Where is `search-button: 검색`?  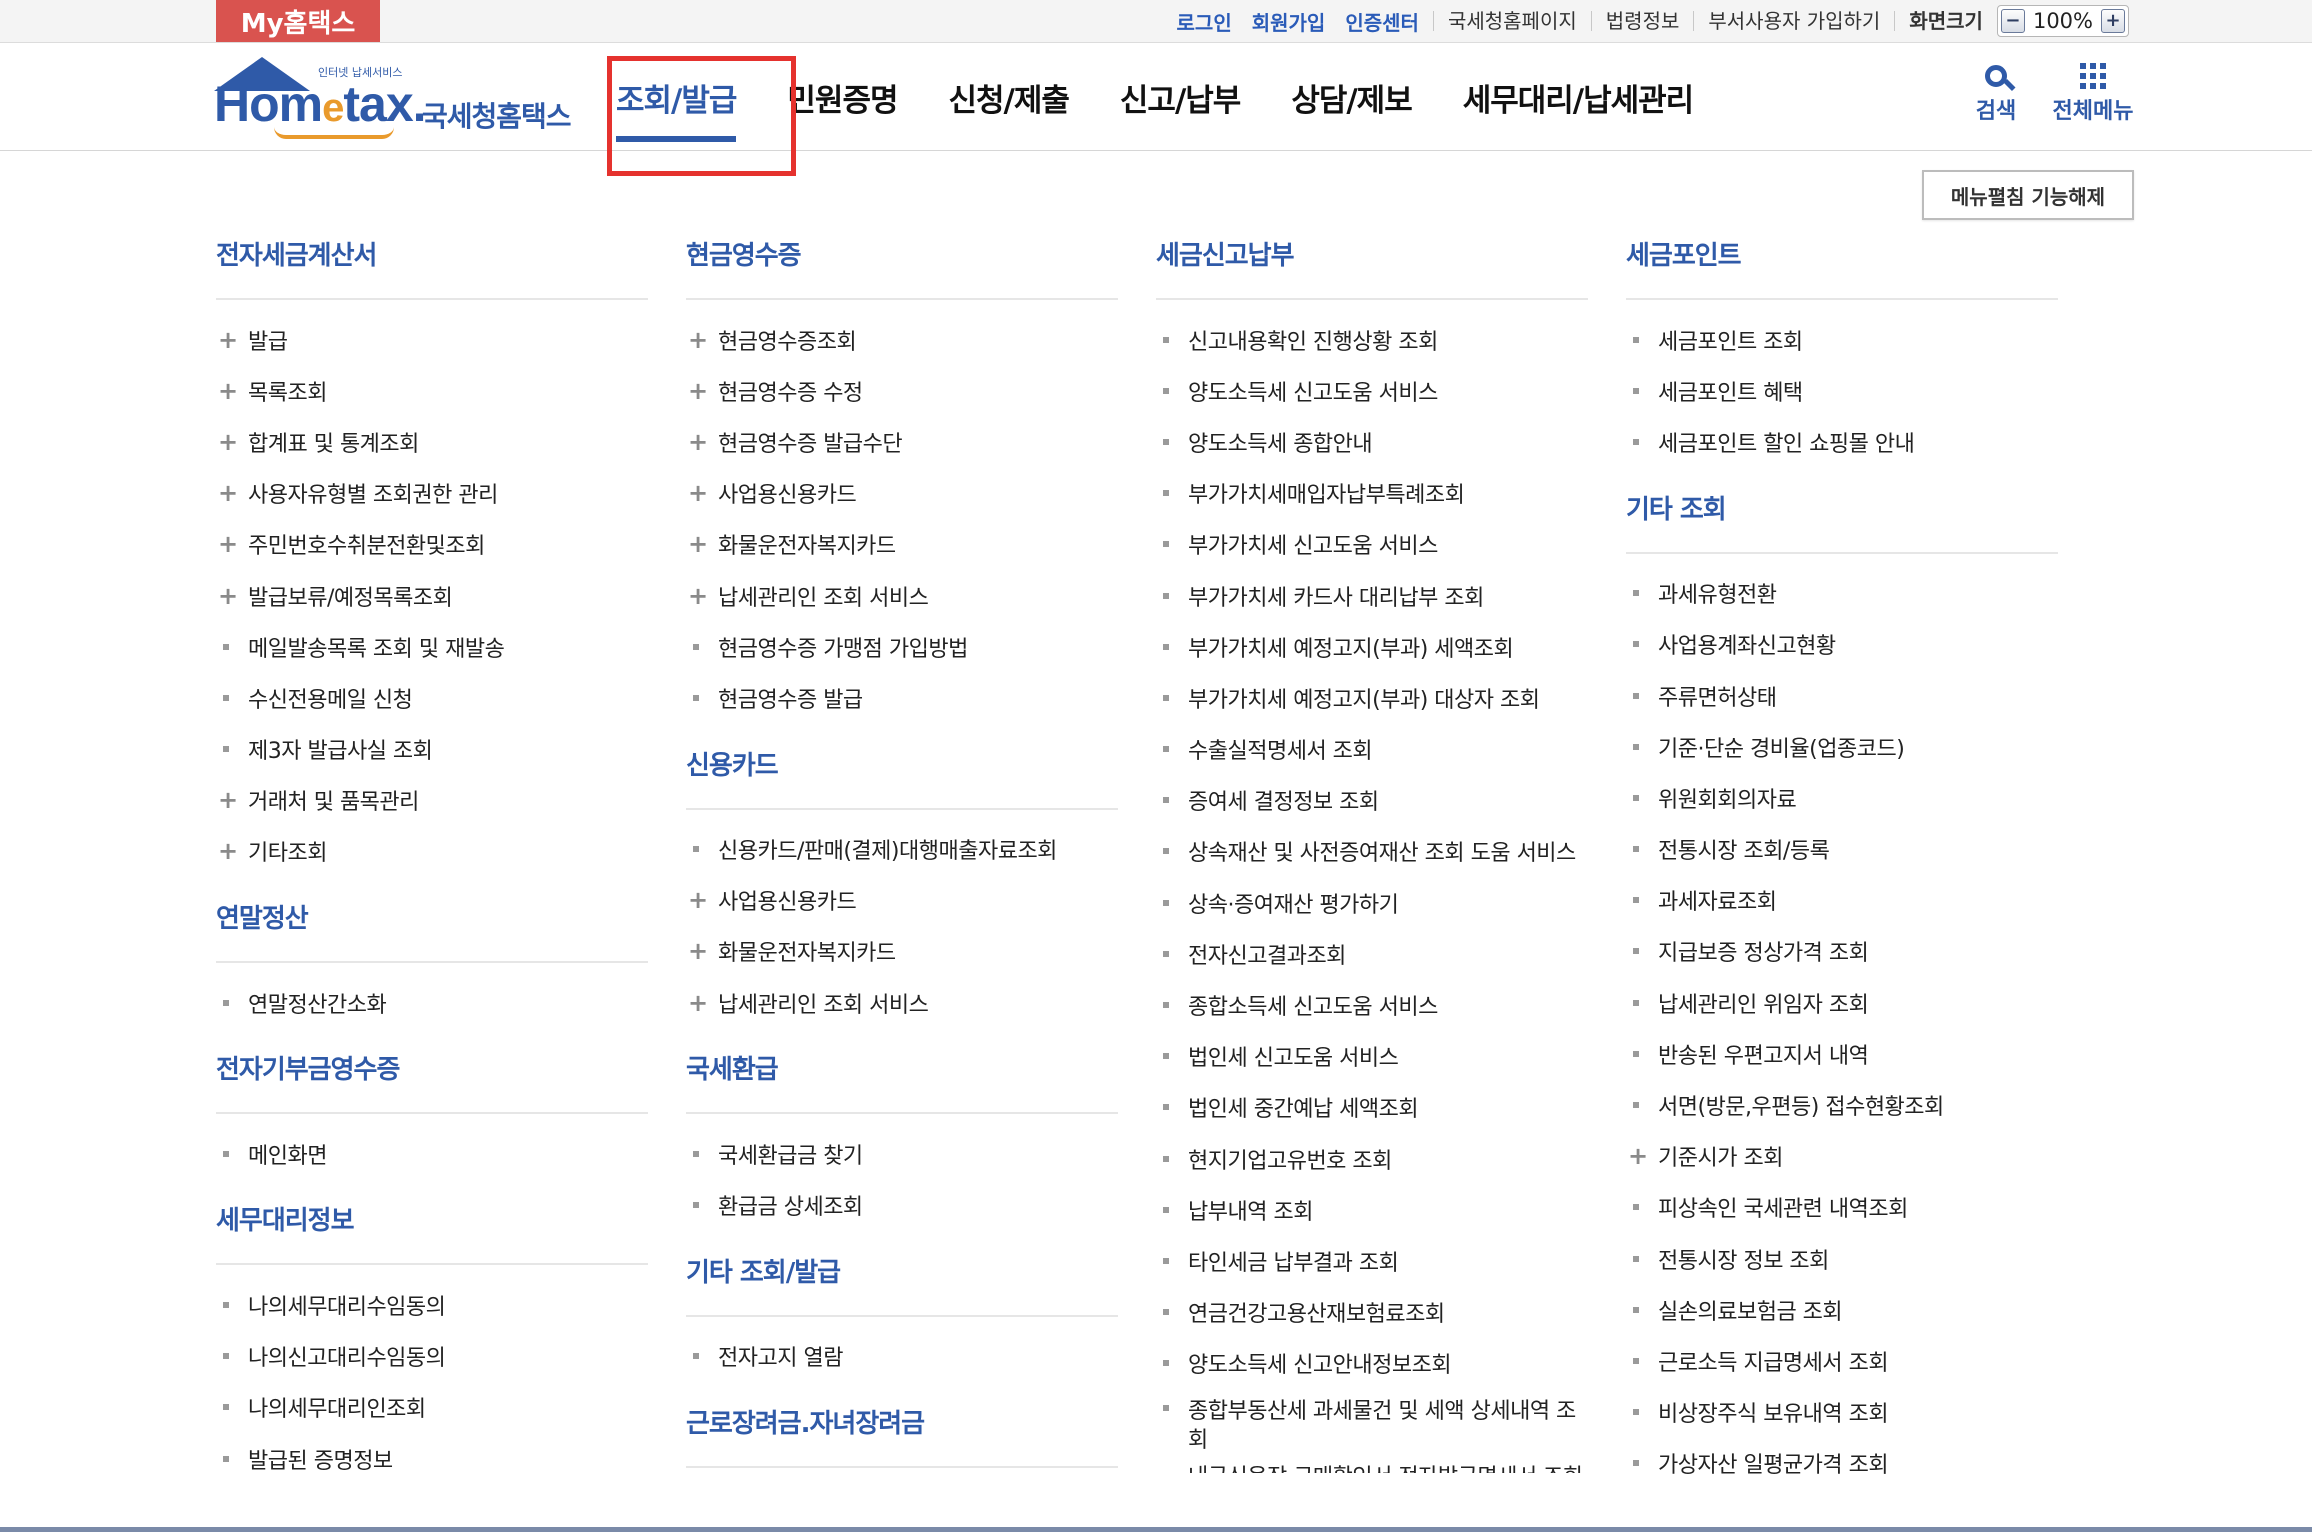 search-button: 검색 is located at coordinates (1996, 92).